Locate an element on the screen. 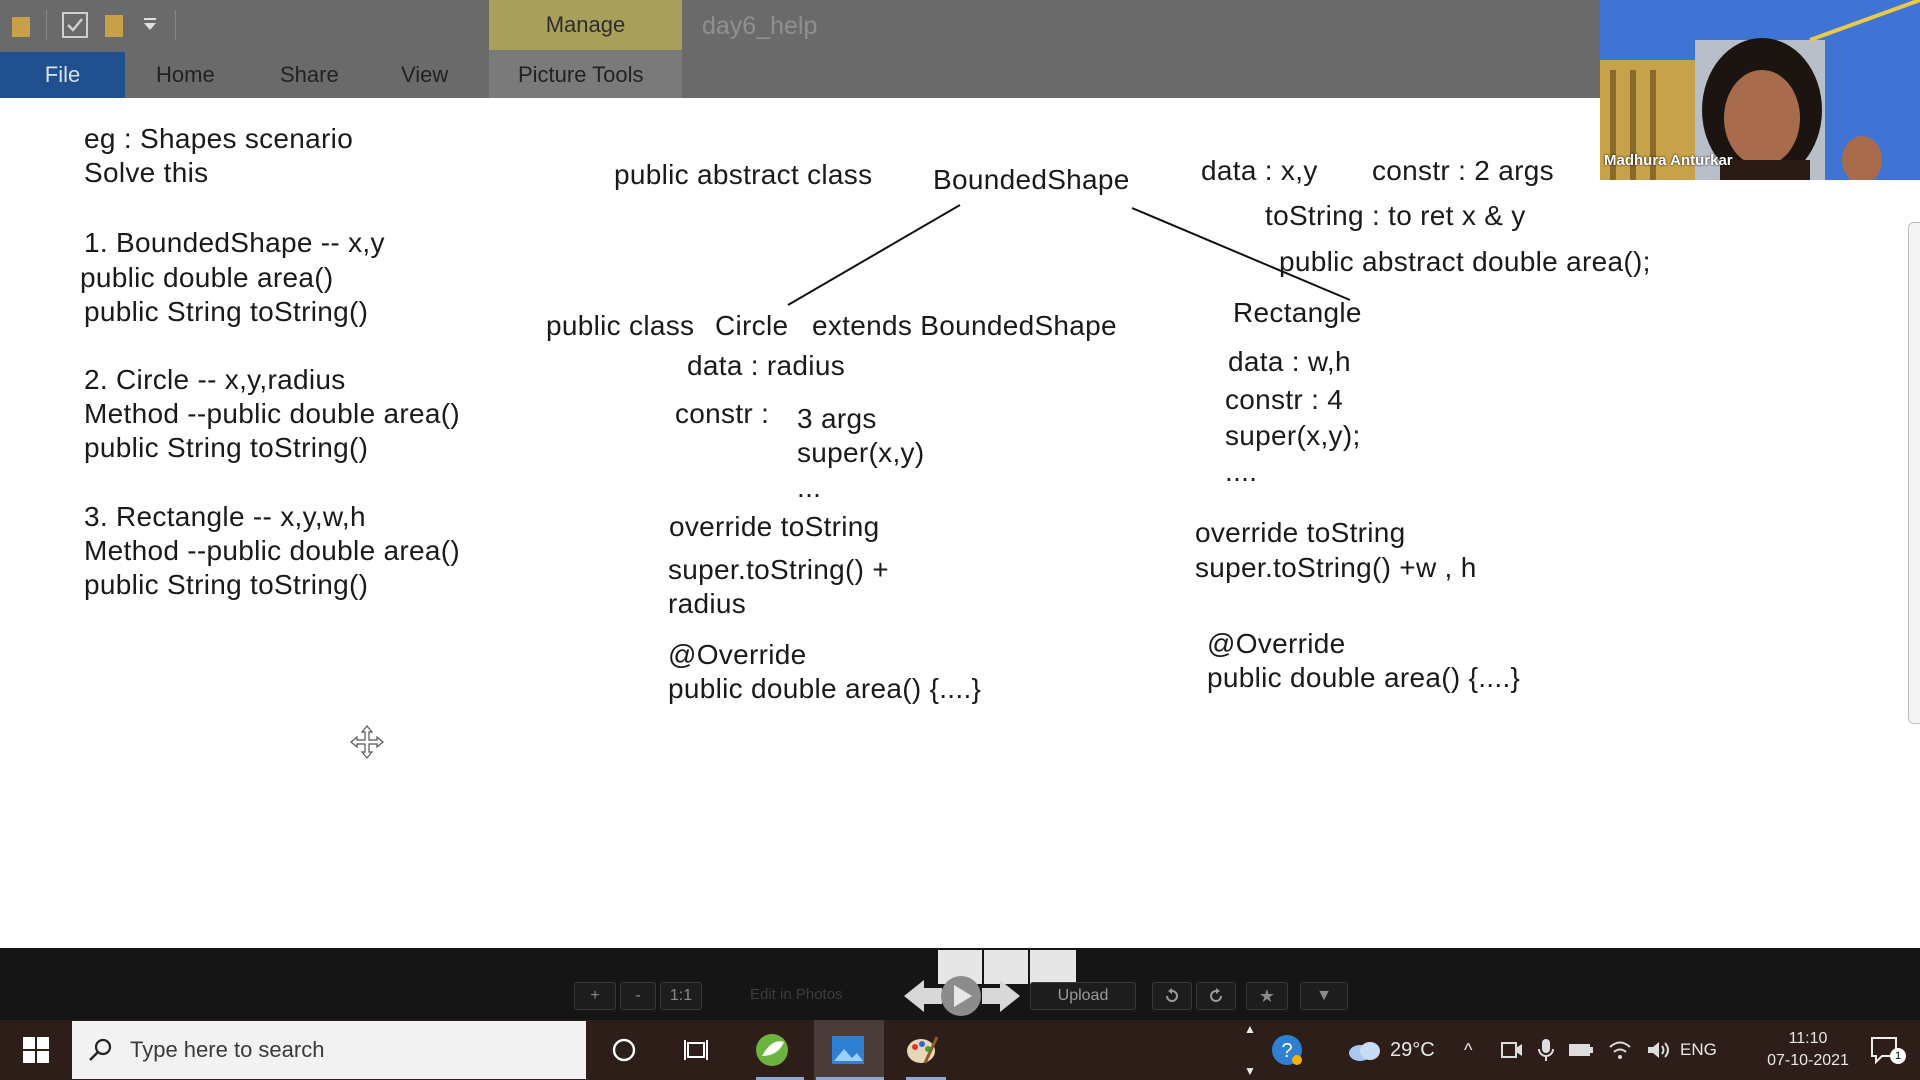 This screenshot has width=1920, height=1080. cortana-button is located at coordinates (624, 1050).